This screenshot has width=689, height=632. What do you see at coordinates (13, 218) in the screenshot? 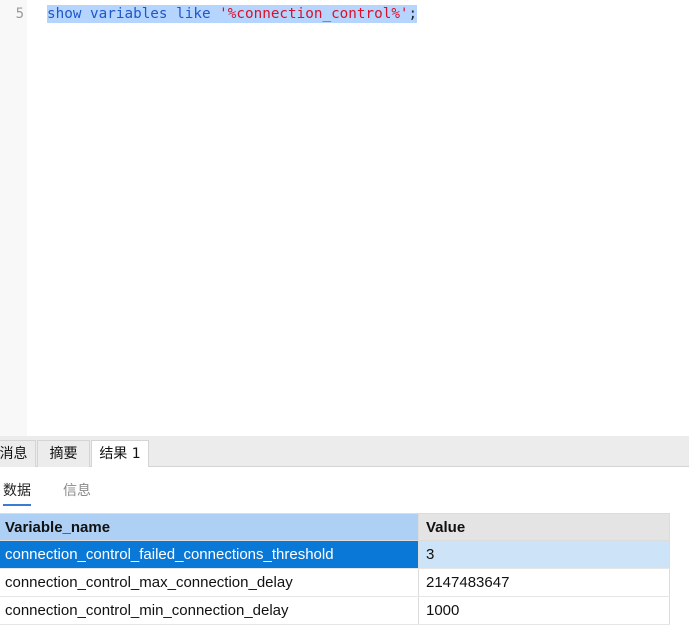
I see `line-number-gutter: 5` at bounding box center [13, 218].